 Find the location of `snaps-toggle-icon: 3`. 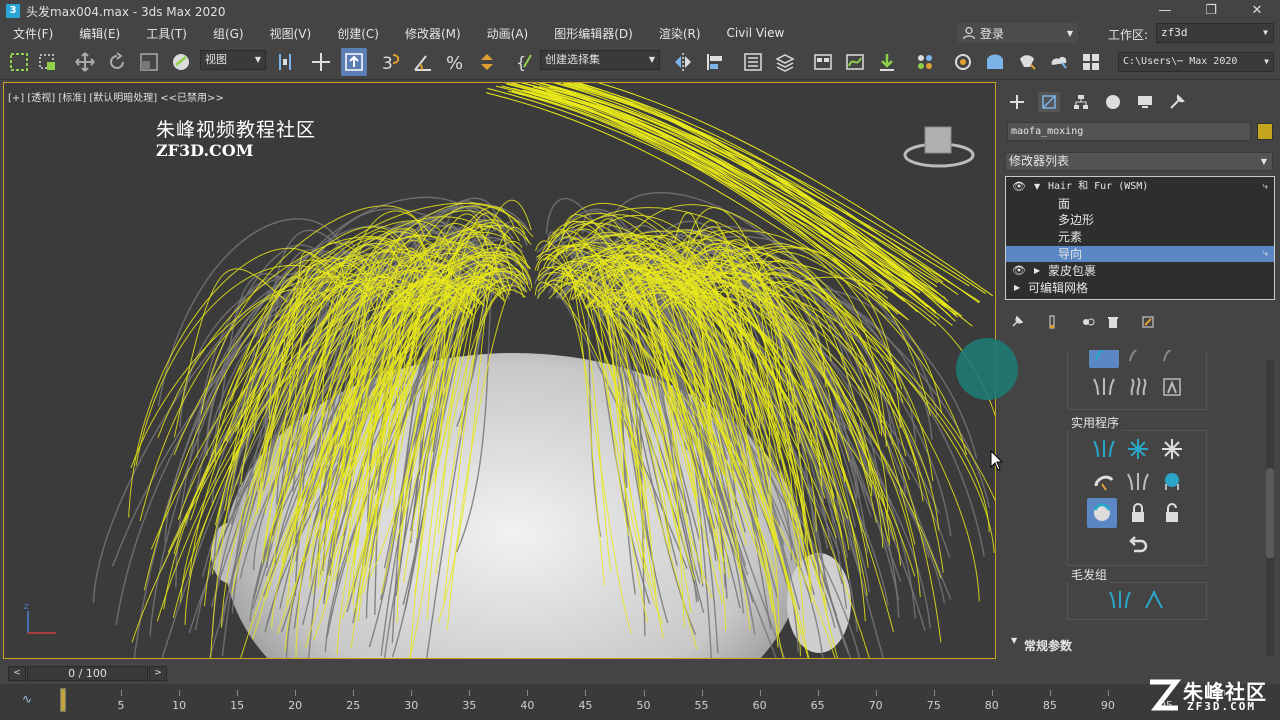

snaps-toggle-icon: 3 is located at coordinates (391, 62).